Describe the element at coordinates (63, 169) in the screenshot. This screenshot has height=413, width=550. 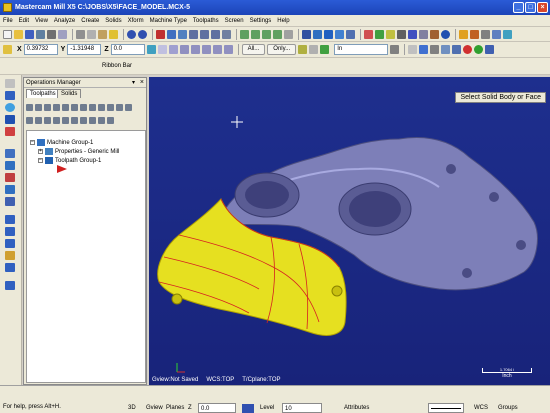
I see `insert-arrow` at that location.